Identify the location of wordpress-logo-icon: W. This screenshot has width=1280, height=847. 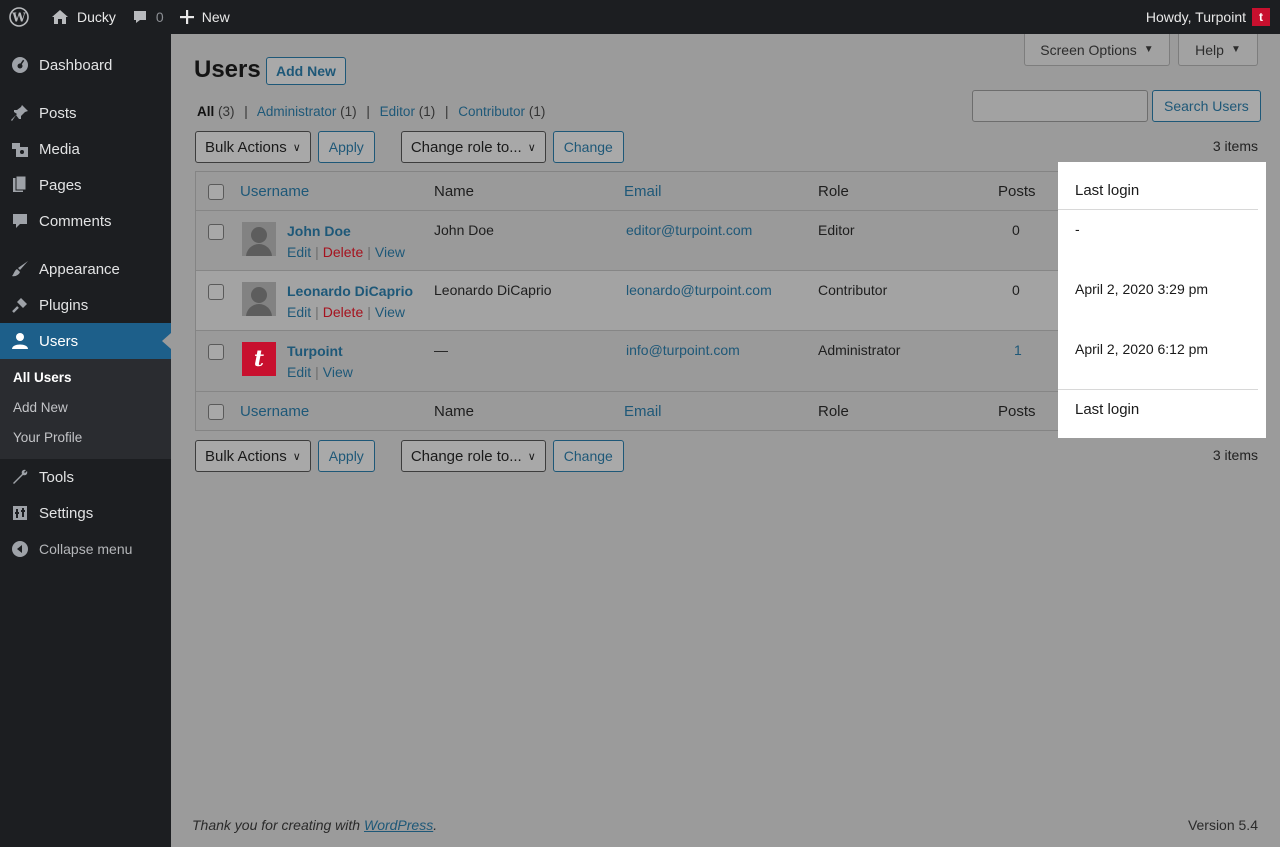
(21, 17).